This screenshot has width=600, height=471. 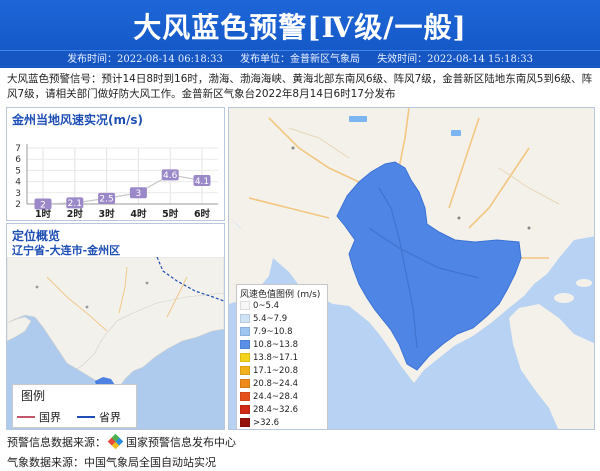 I want to click on wind-legend-item: 0~5.4, so click(x=259, y=306).